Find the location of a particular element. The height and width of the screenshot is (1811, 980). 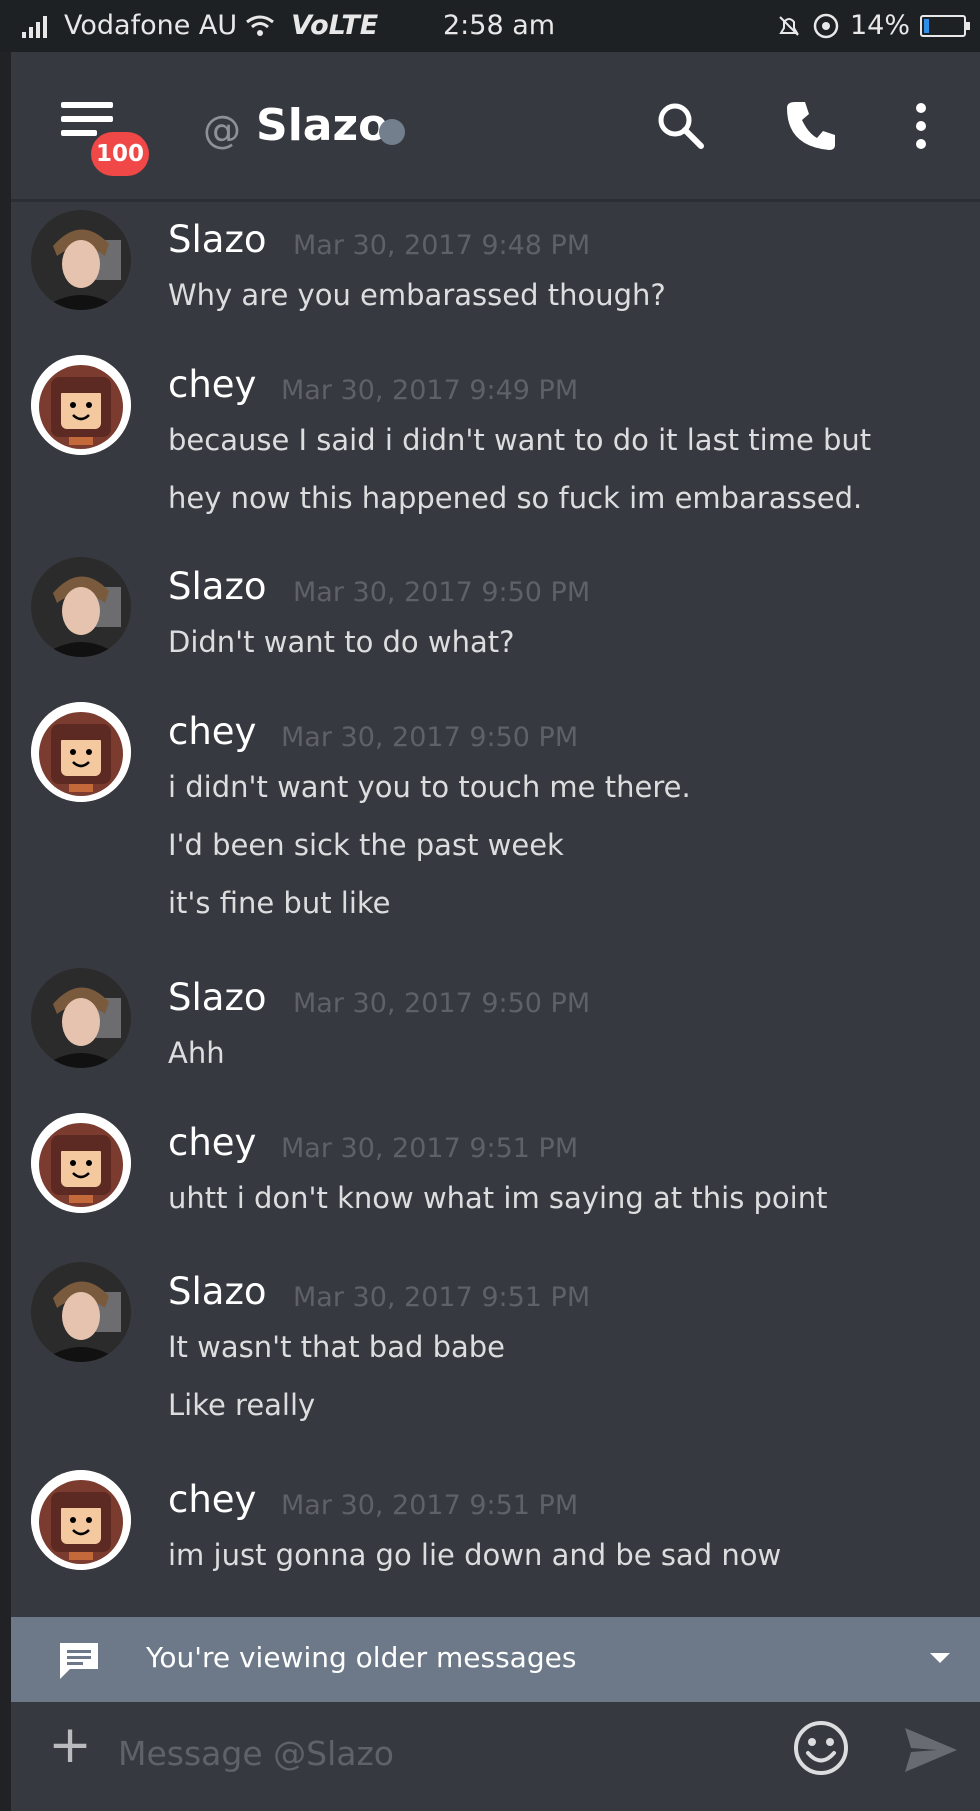

status-bar: Vodafone AU VoLTE 2:58 am 14% is located at coordinates (490, 26).